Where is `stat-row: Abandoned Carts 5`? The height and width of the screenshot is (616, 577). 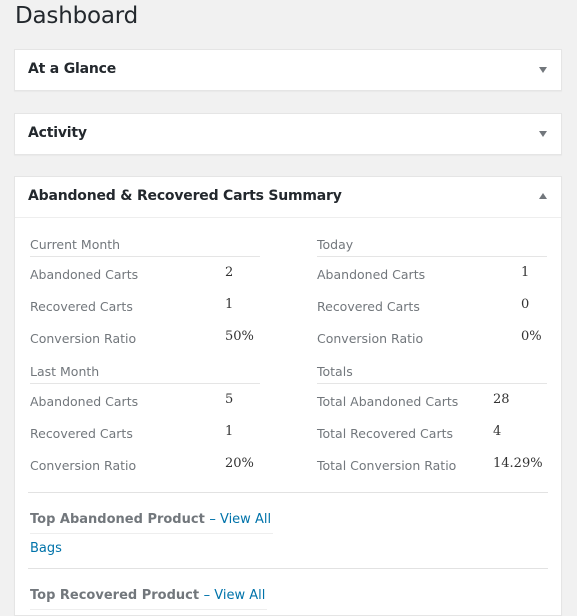
stat-row: Abandoned Carts 5 is located at coordinates (145, 404).